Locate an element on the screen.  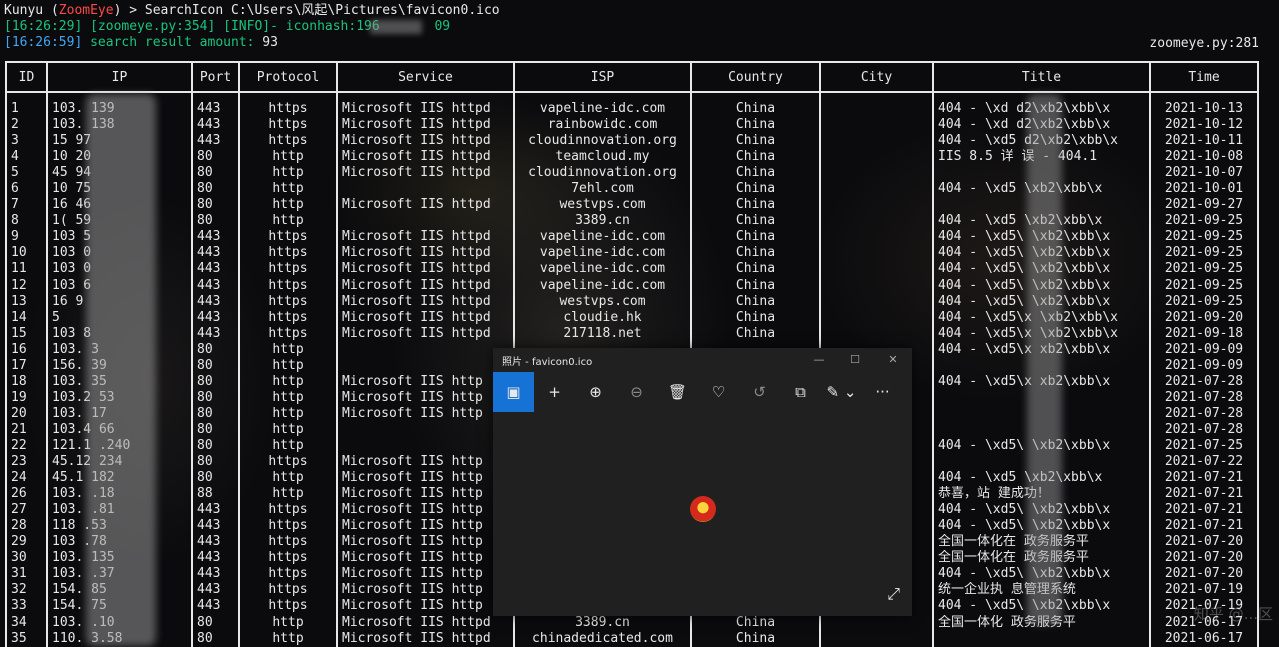
cell-id: 32 is located at coordinates (26, 590).